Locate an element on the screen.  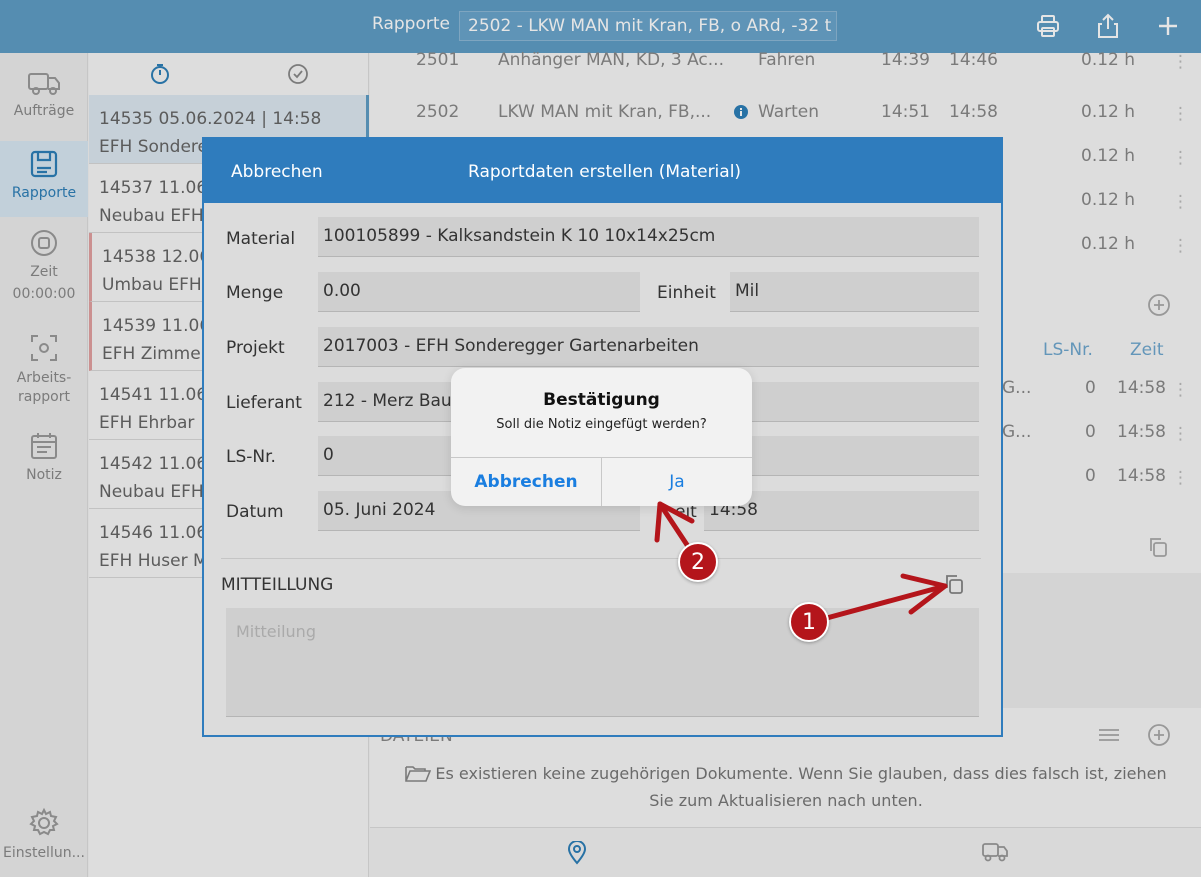
annotation-badge-2: 2 is located at coordinates (698, 562).